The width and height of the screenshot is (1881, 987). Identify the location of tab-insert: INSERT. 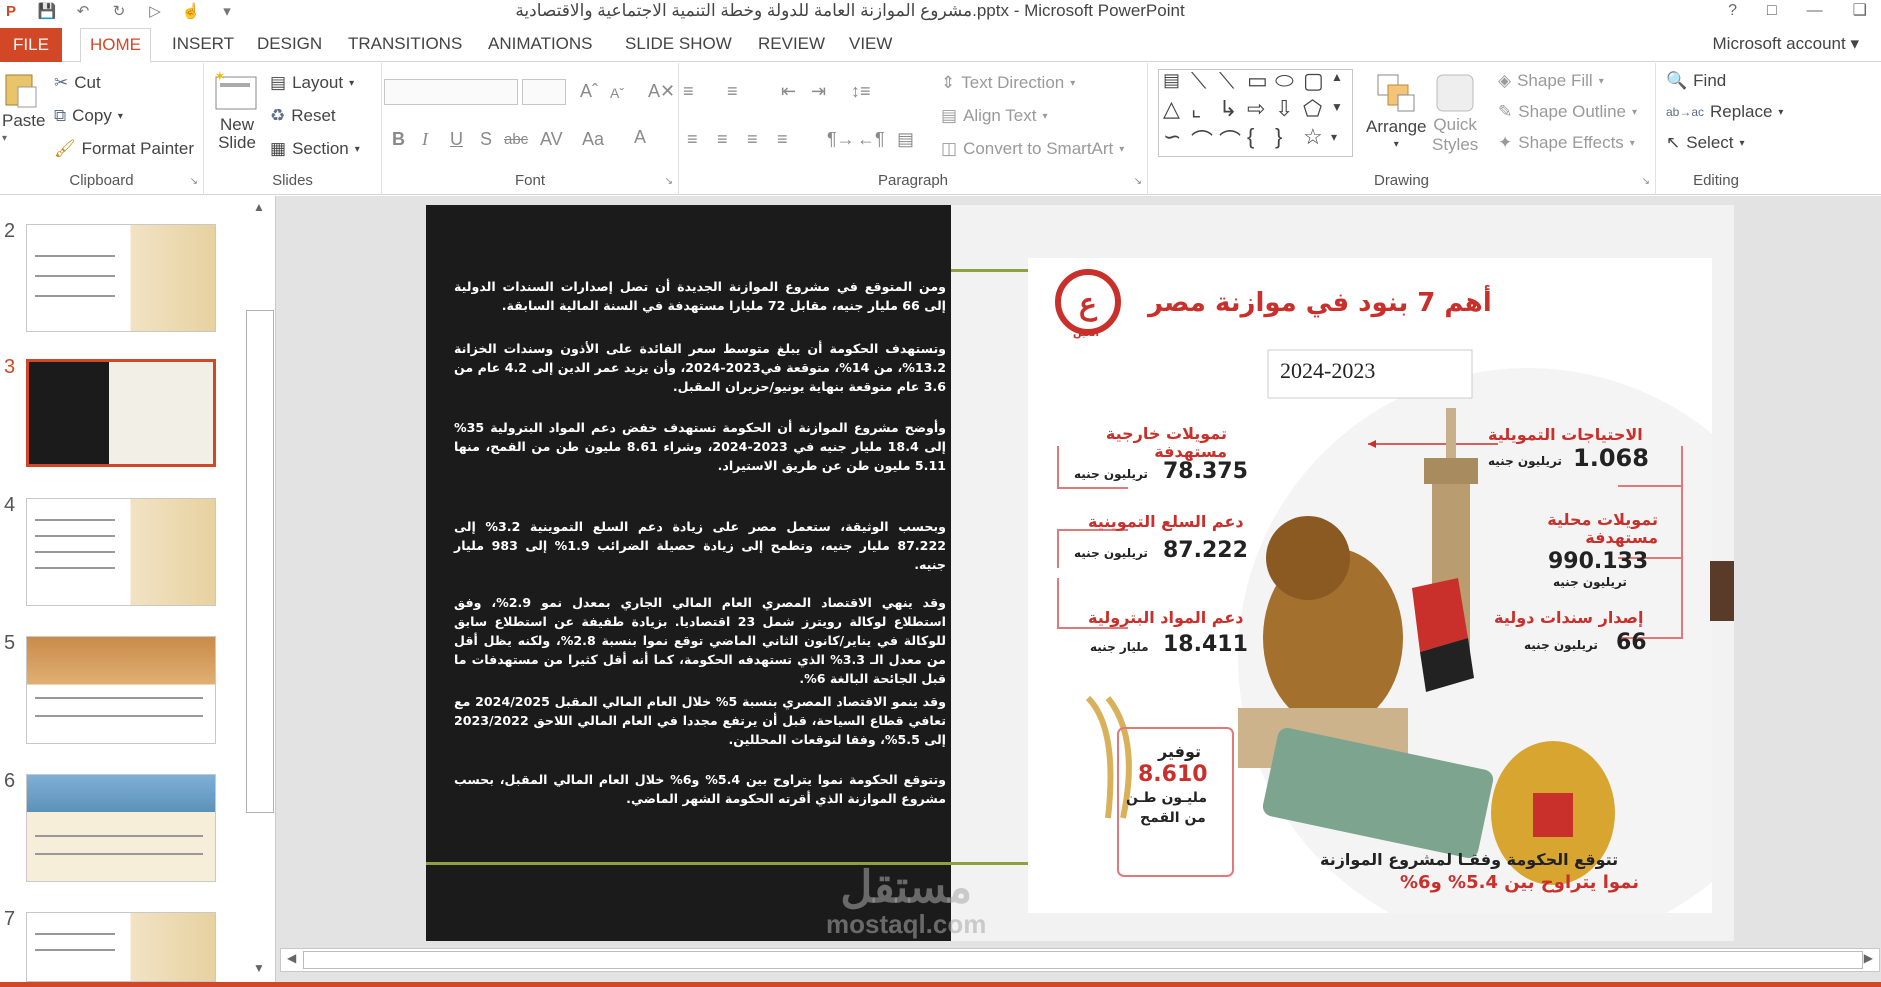
(203, 44).